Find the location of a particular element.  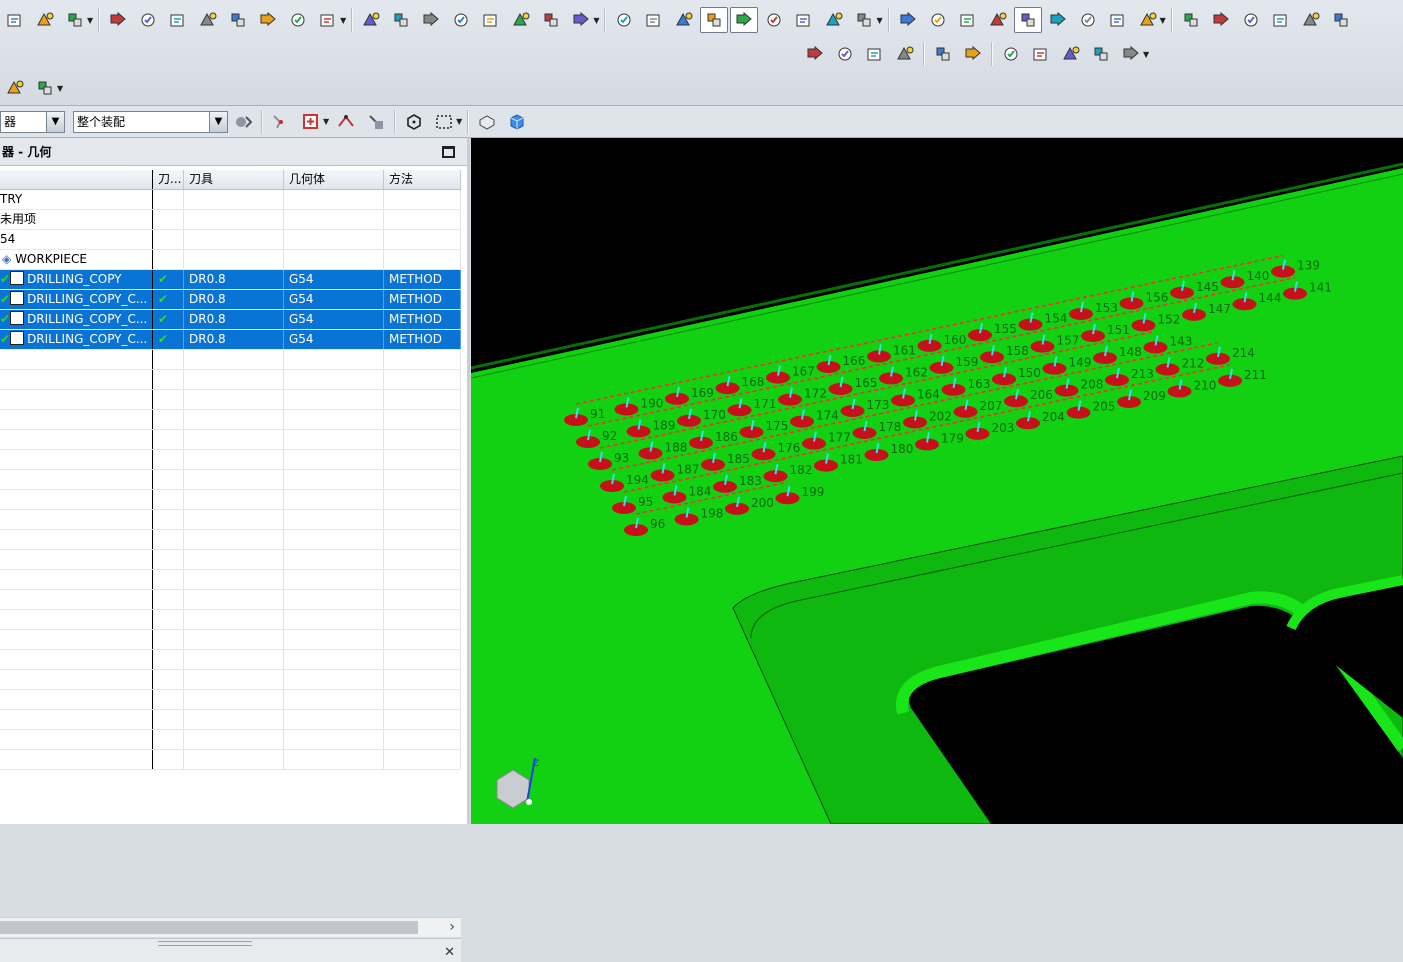

tool-library-icon is located at coordinates (845, 54).